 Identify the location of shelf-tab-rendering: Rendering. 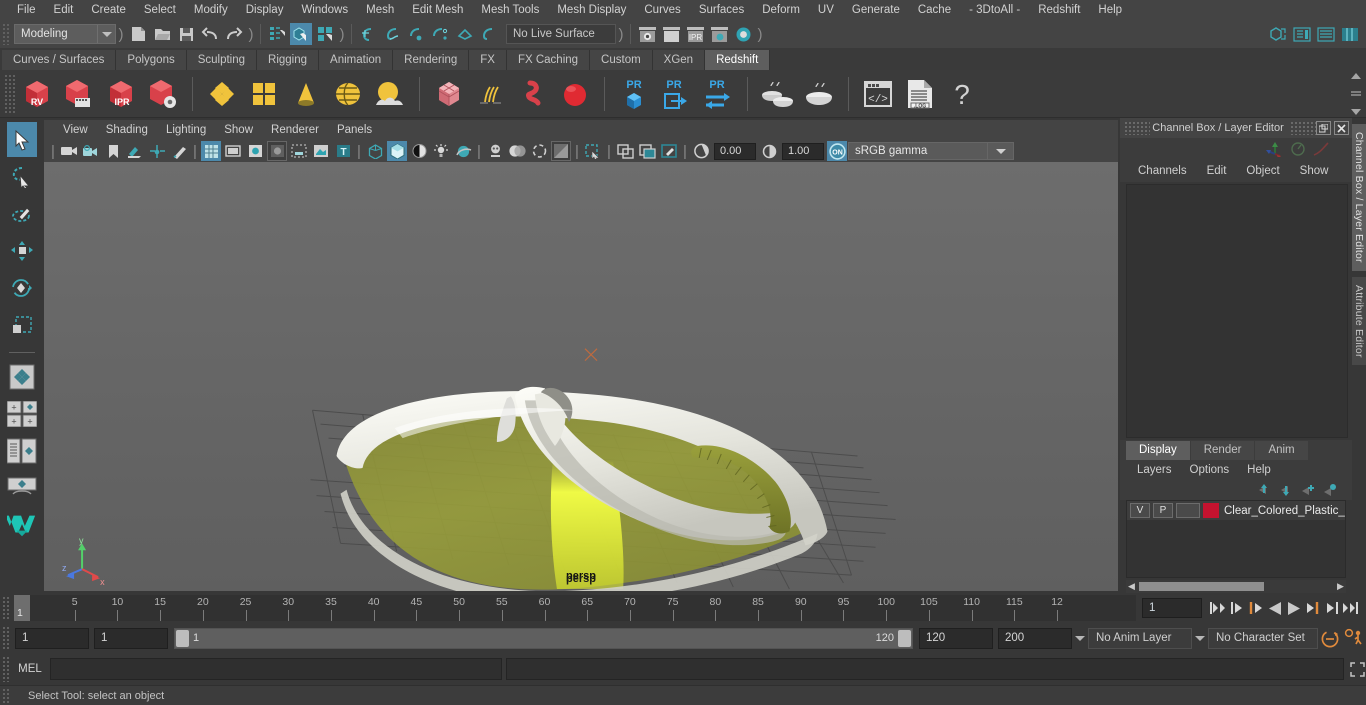
(431, 60).